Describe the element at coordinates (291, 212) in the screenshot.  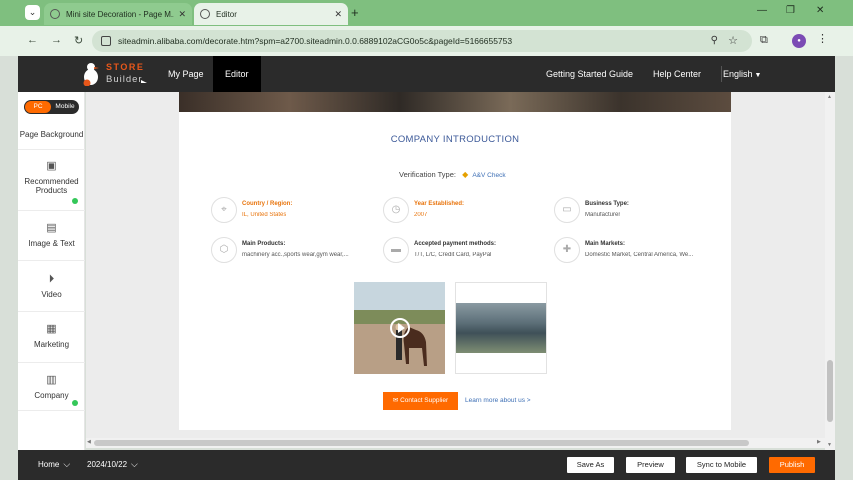
I see `info-country-region: ⌖ Country / Region: IL, United States` at that location.